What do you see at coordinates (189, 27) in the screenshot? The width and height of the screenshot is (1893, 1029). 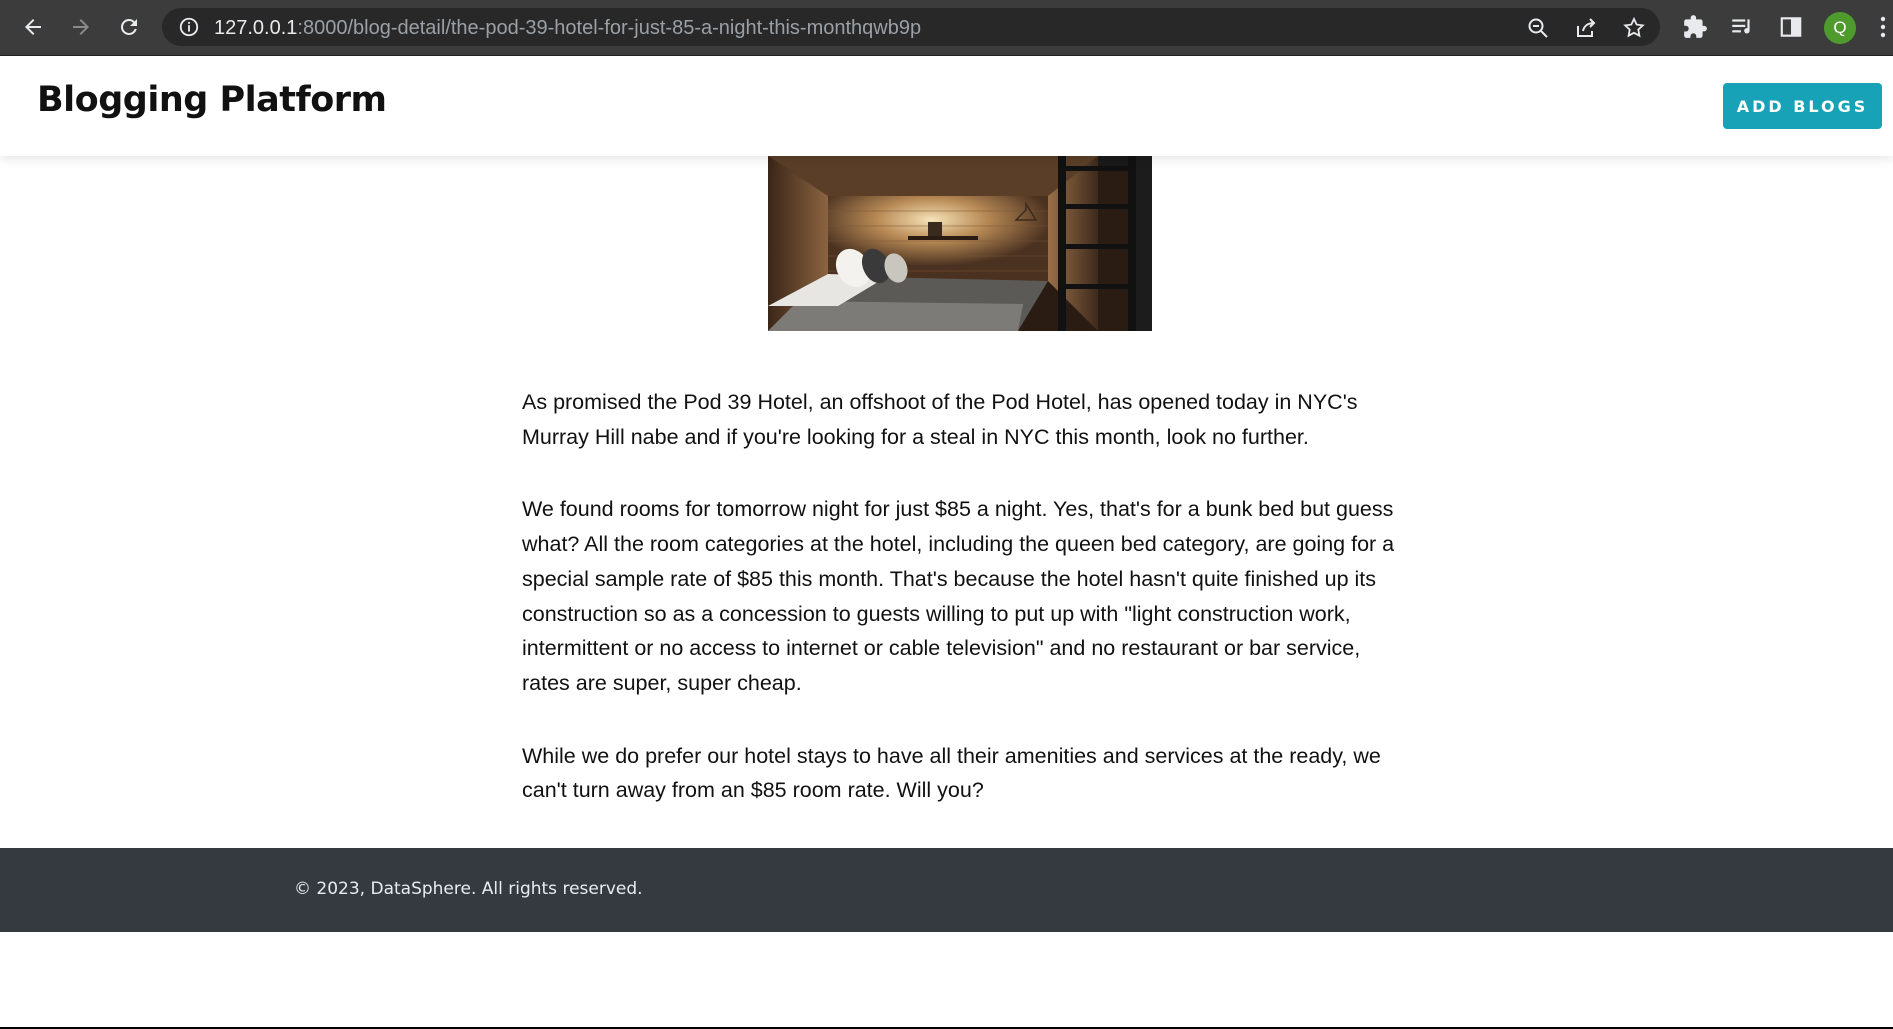 I see `info-icon` at bounding box center [189, 27].